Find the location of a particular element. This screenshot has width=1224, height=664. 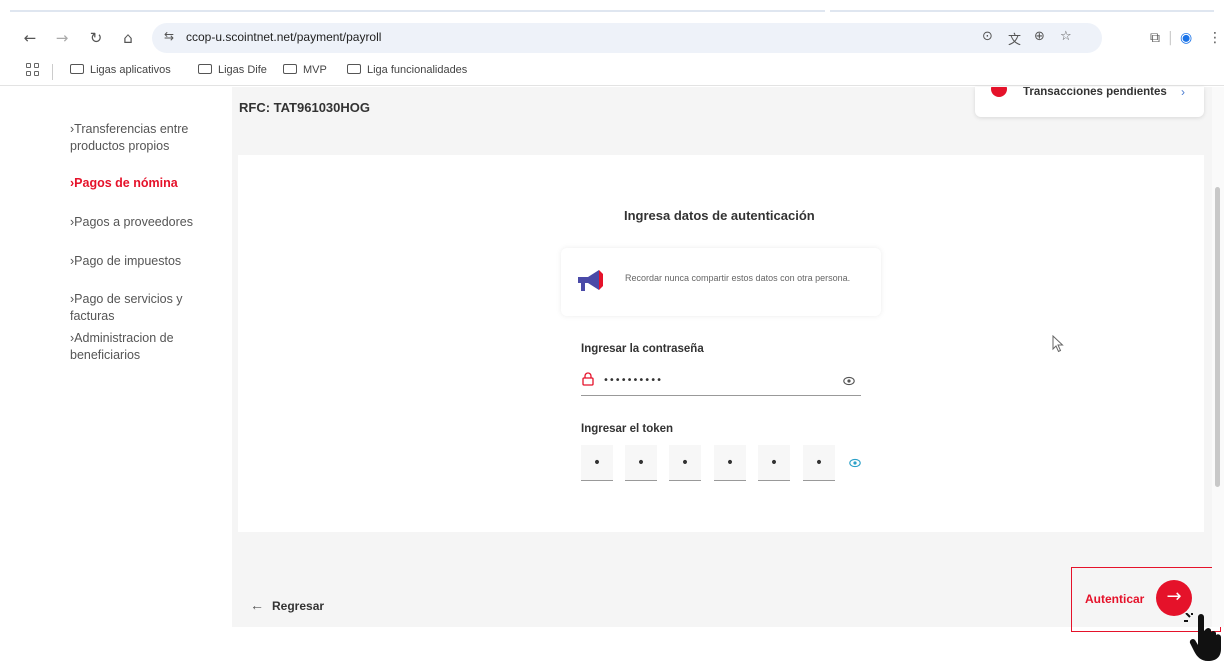

sidebar-item-pagos-proveedores: ›Pagos a proveedores is located at coordinates (150, 222).